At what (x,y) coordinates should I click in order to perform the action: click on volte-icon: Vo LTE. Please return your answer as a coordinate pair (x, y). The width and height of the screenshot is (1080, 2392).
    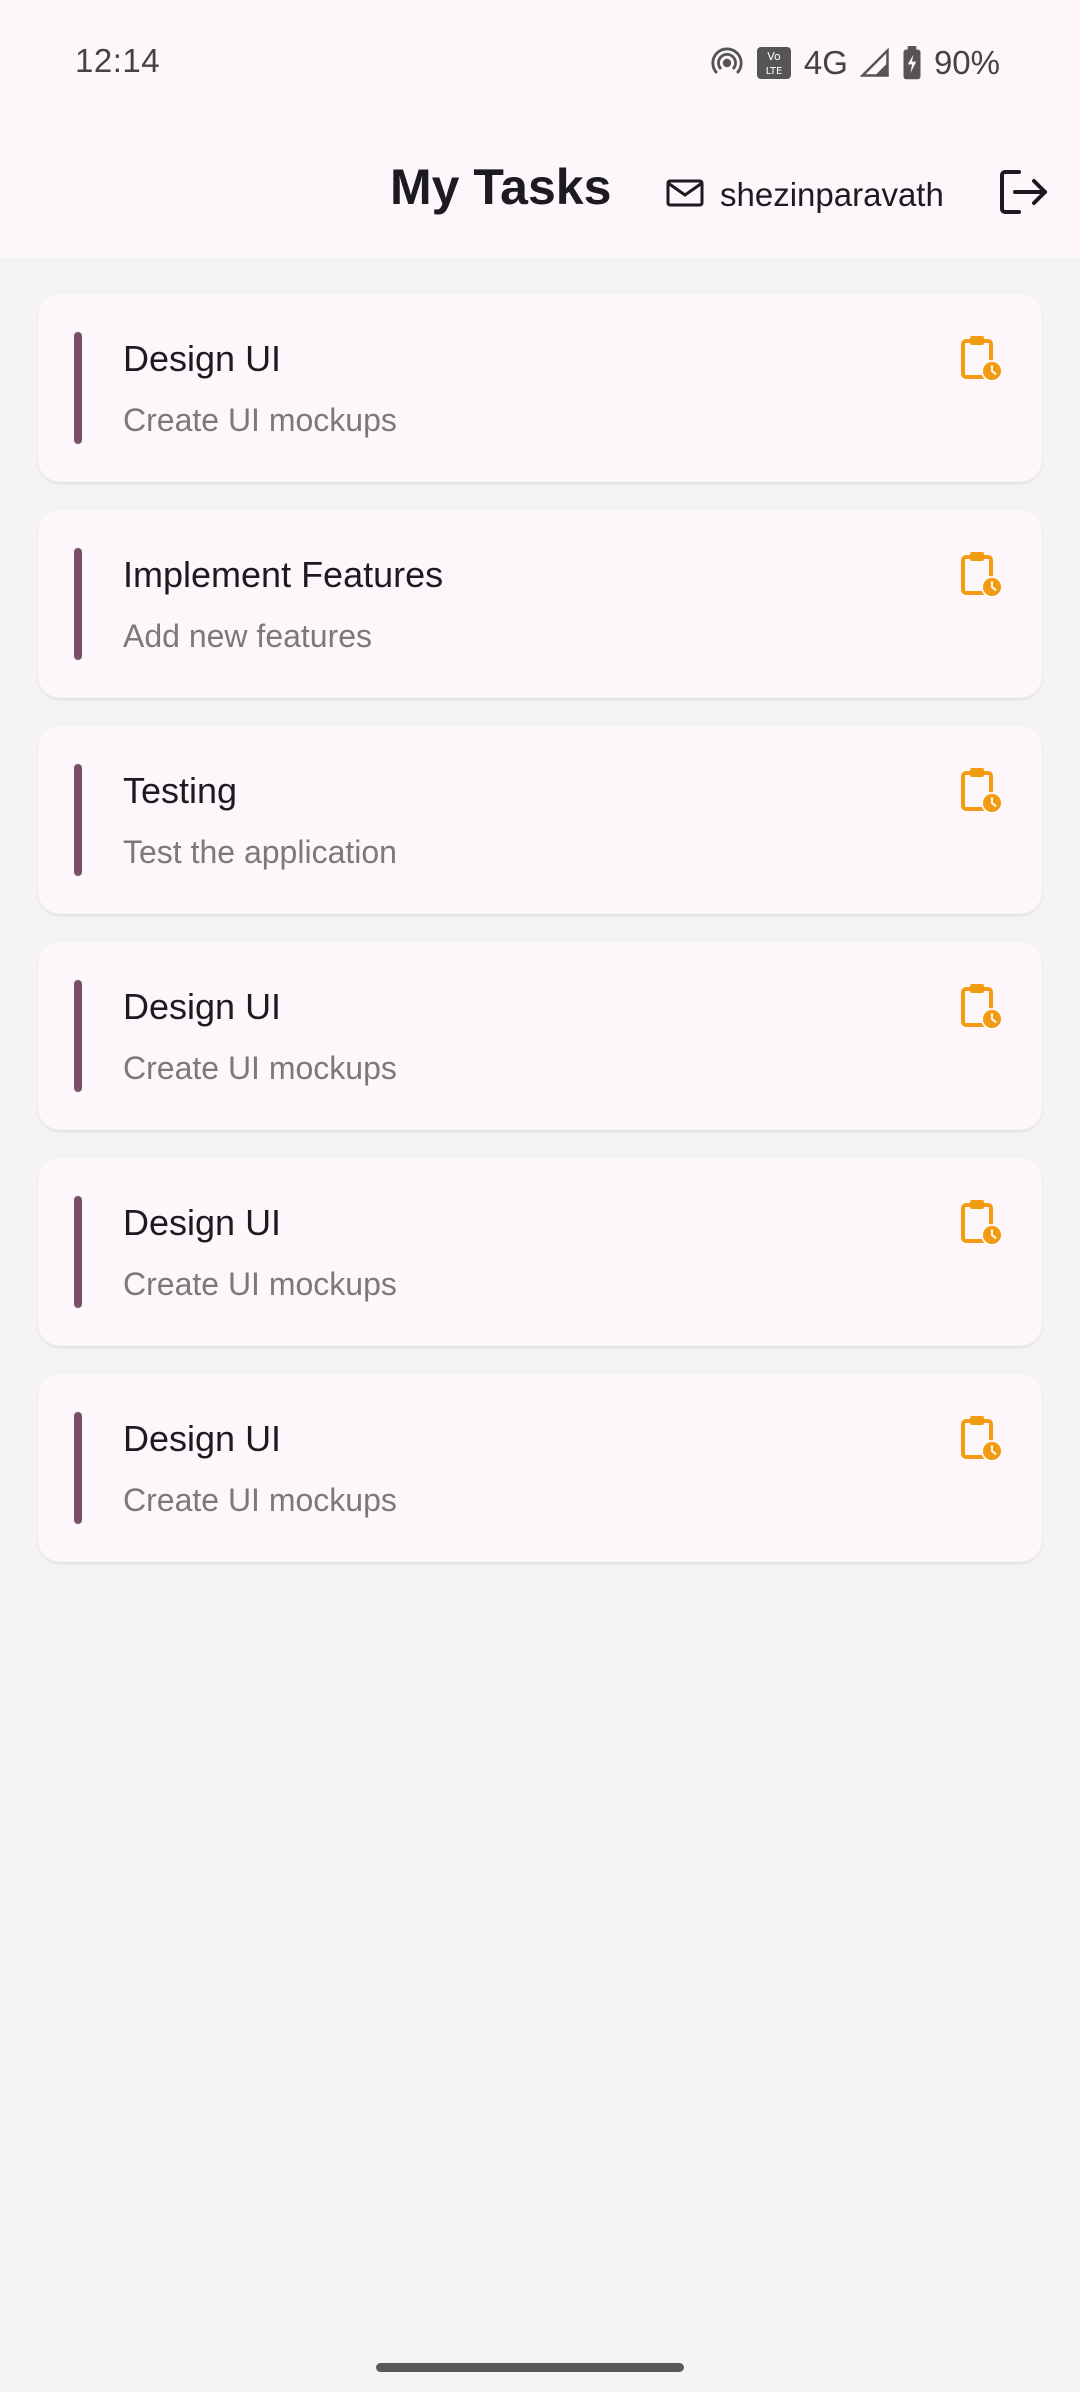
    Looking at the image, I should click on (774, 63).